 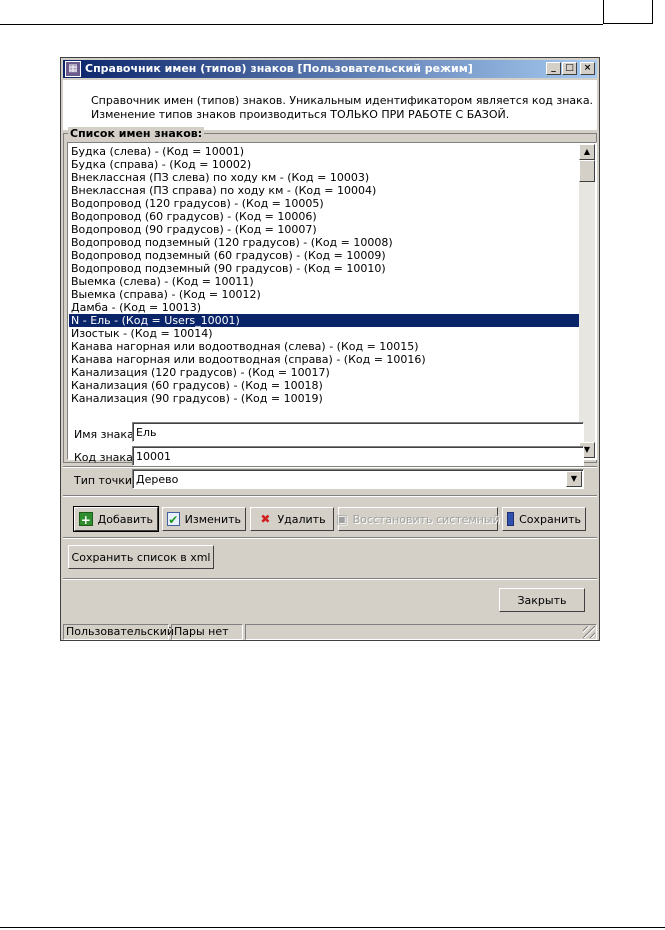 I want to click on name-field: Ель, so click(x=358, y=432).